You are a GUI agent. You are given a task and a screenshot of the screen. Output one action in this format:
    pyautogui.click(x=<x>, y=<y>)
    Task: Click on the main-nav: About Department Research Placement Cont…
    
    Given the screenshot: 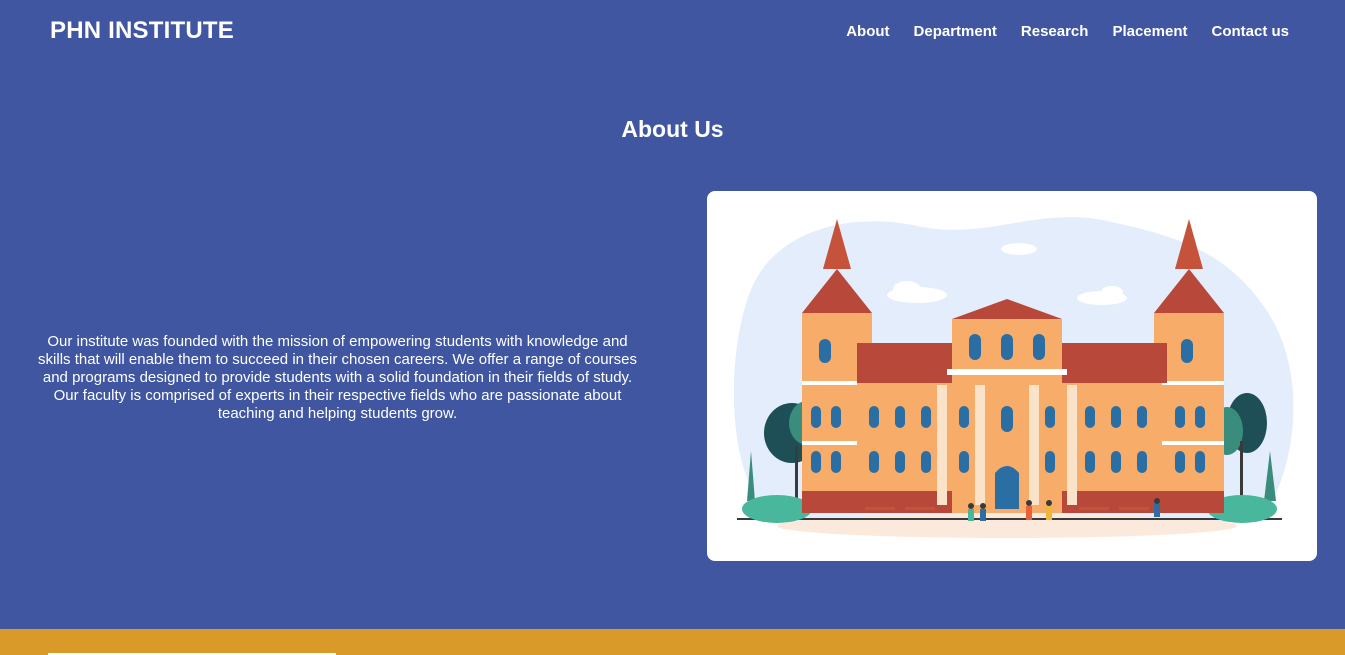 What is the action you would take?
    pyautogui.click(x=1067, y=31)
    